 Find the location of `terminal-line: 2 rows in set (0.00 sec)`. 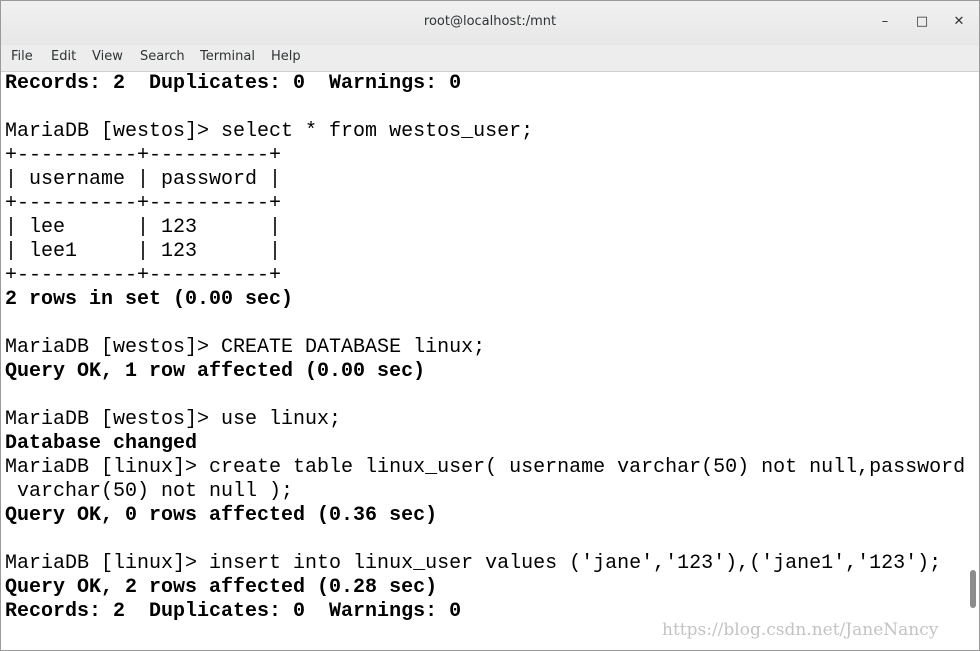

terminal-line: 2 rows in set (0.00 sec) is located at coordinates (149, 299).